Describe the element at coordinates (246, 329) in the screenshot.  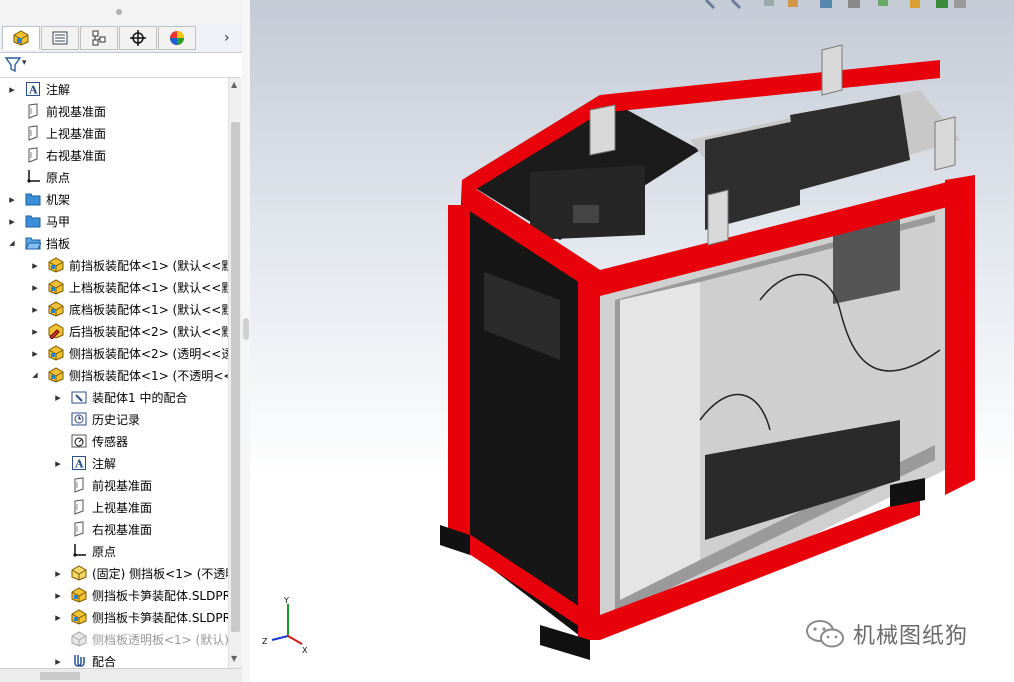
I see `splitter-handle` at that location.